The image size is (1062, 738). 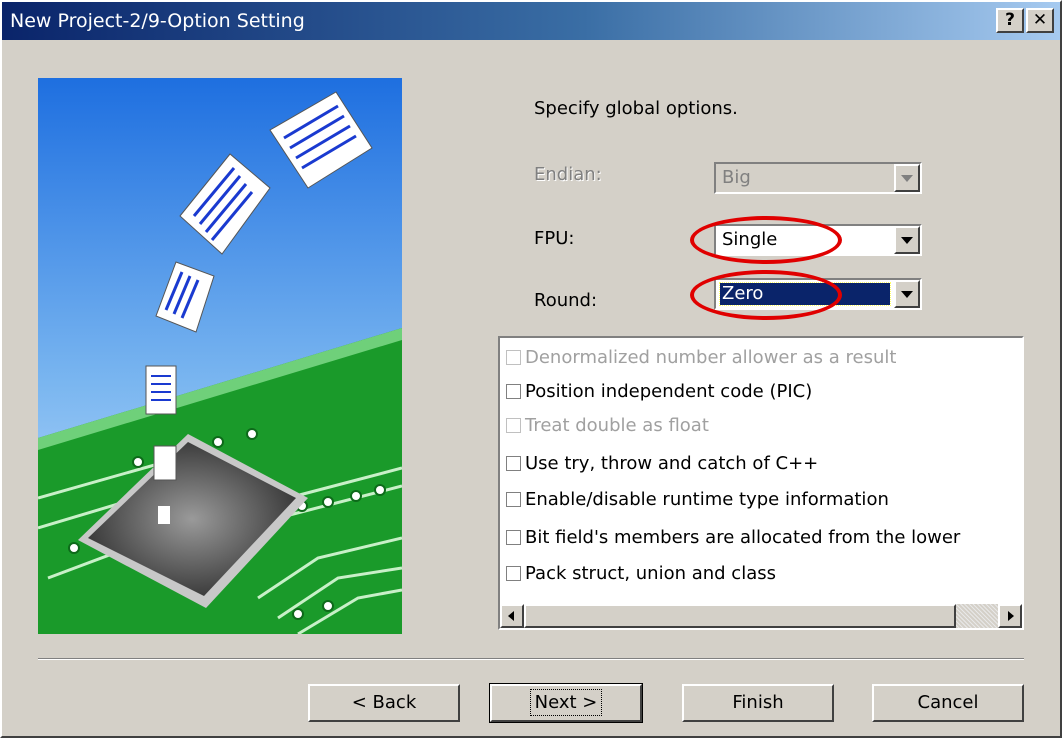 I want to click on list-item: Use try, throw and catch of C++, so click(x=662, y=464).